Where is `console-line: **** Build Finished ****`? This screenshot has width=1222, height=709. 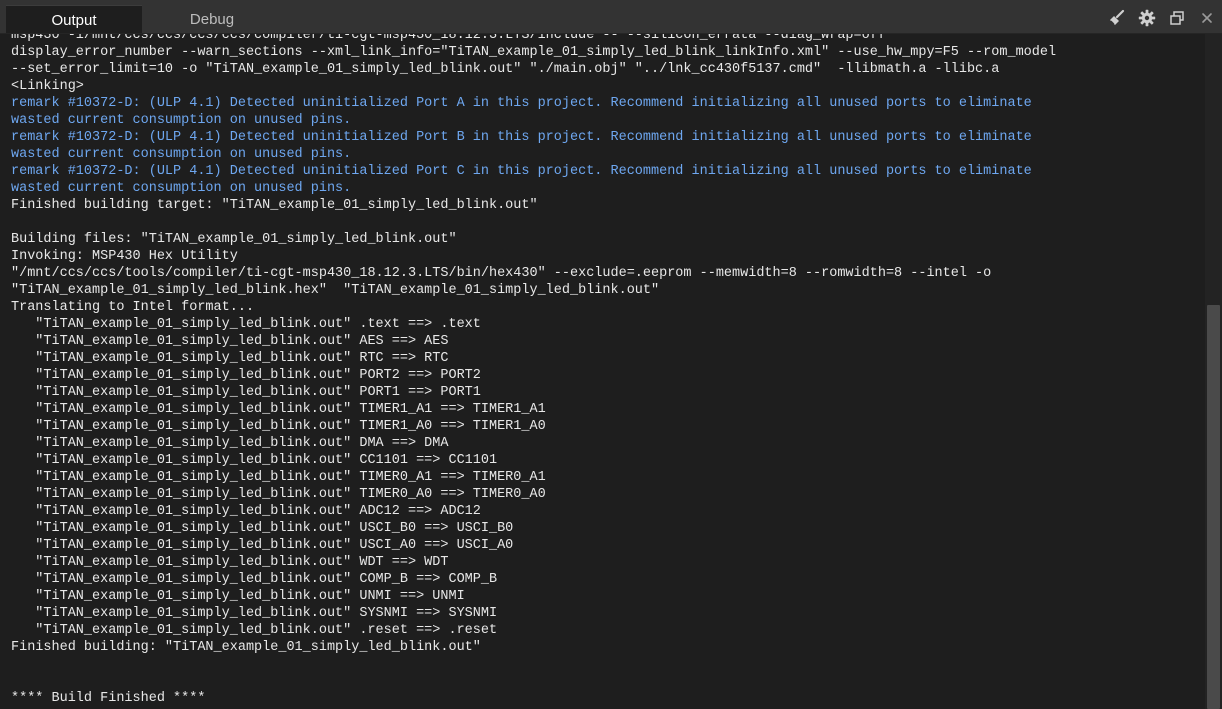
console-line: **** Build Finished **** is located at coordinates (108, 698).